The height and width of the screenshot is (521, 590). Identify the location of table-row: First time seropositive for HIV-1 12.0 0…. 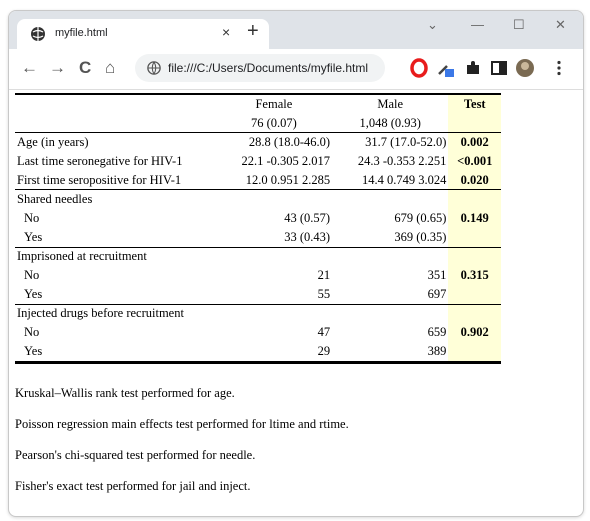
(258, 180).